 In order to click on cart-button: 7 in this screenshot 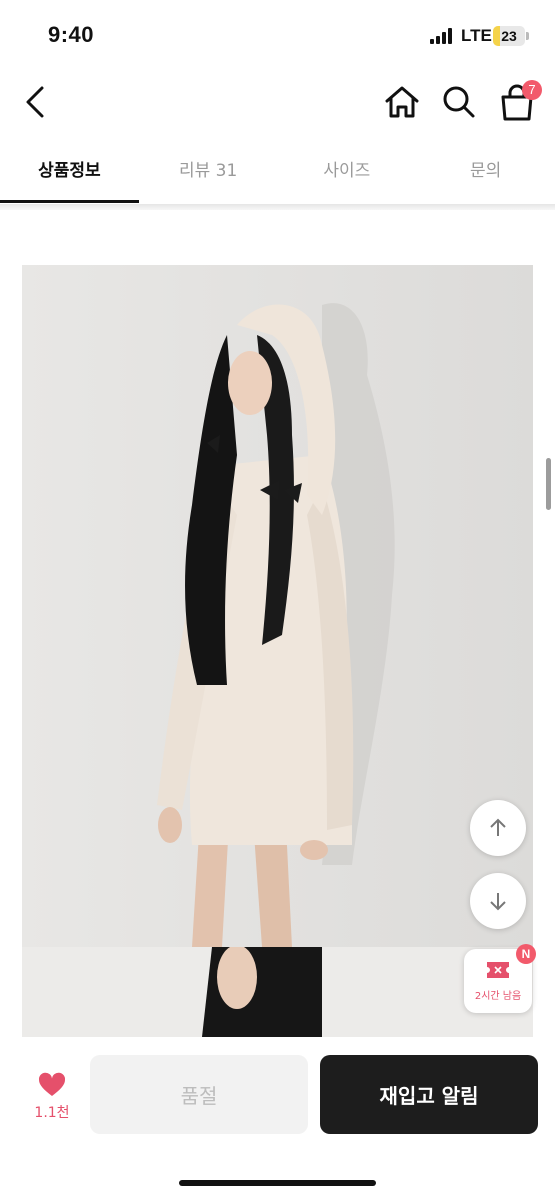, I will do `click(520, 102)`.